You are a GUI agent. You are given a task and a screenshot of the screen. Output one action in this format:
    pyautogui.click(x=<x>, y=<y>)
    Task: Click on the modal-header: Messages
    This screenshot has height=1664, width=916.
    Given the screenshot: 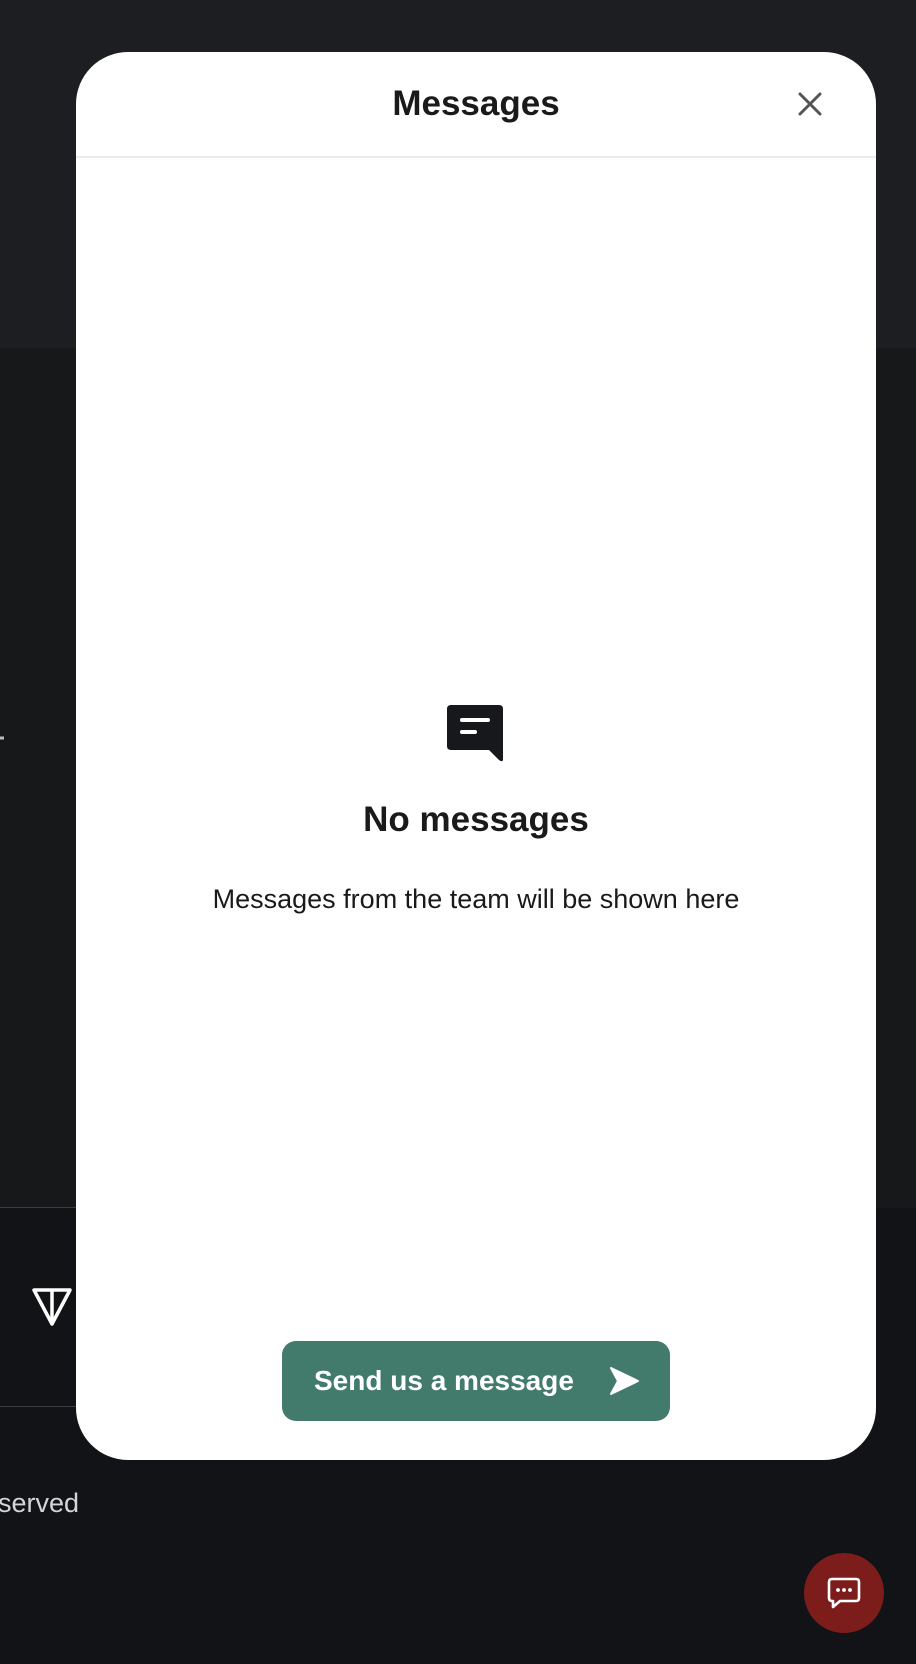 What is the action you would take?
    pyautogui.click(x=476, y=105)
    